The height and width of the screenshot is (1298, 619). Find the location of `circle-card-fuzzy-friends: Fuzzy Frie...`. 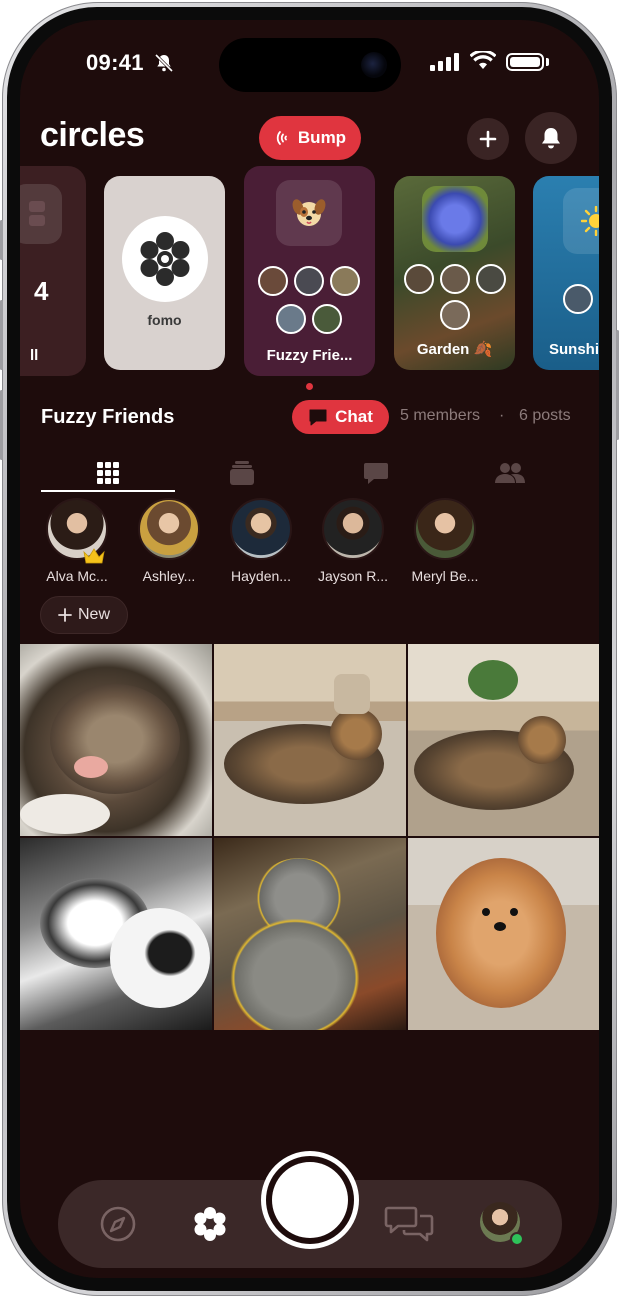

circle-card-fuzzy-friends: Fuzzy Frie... is located at coordinates (309, 271).